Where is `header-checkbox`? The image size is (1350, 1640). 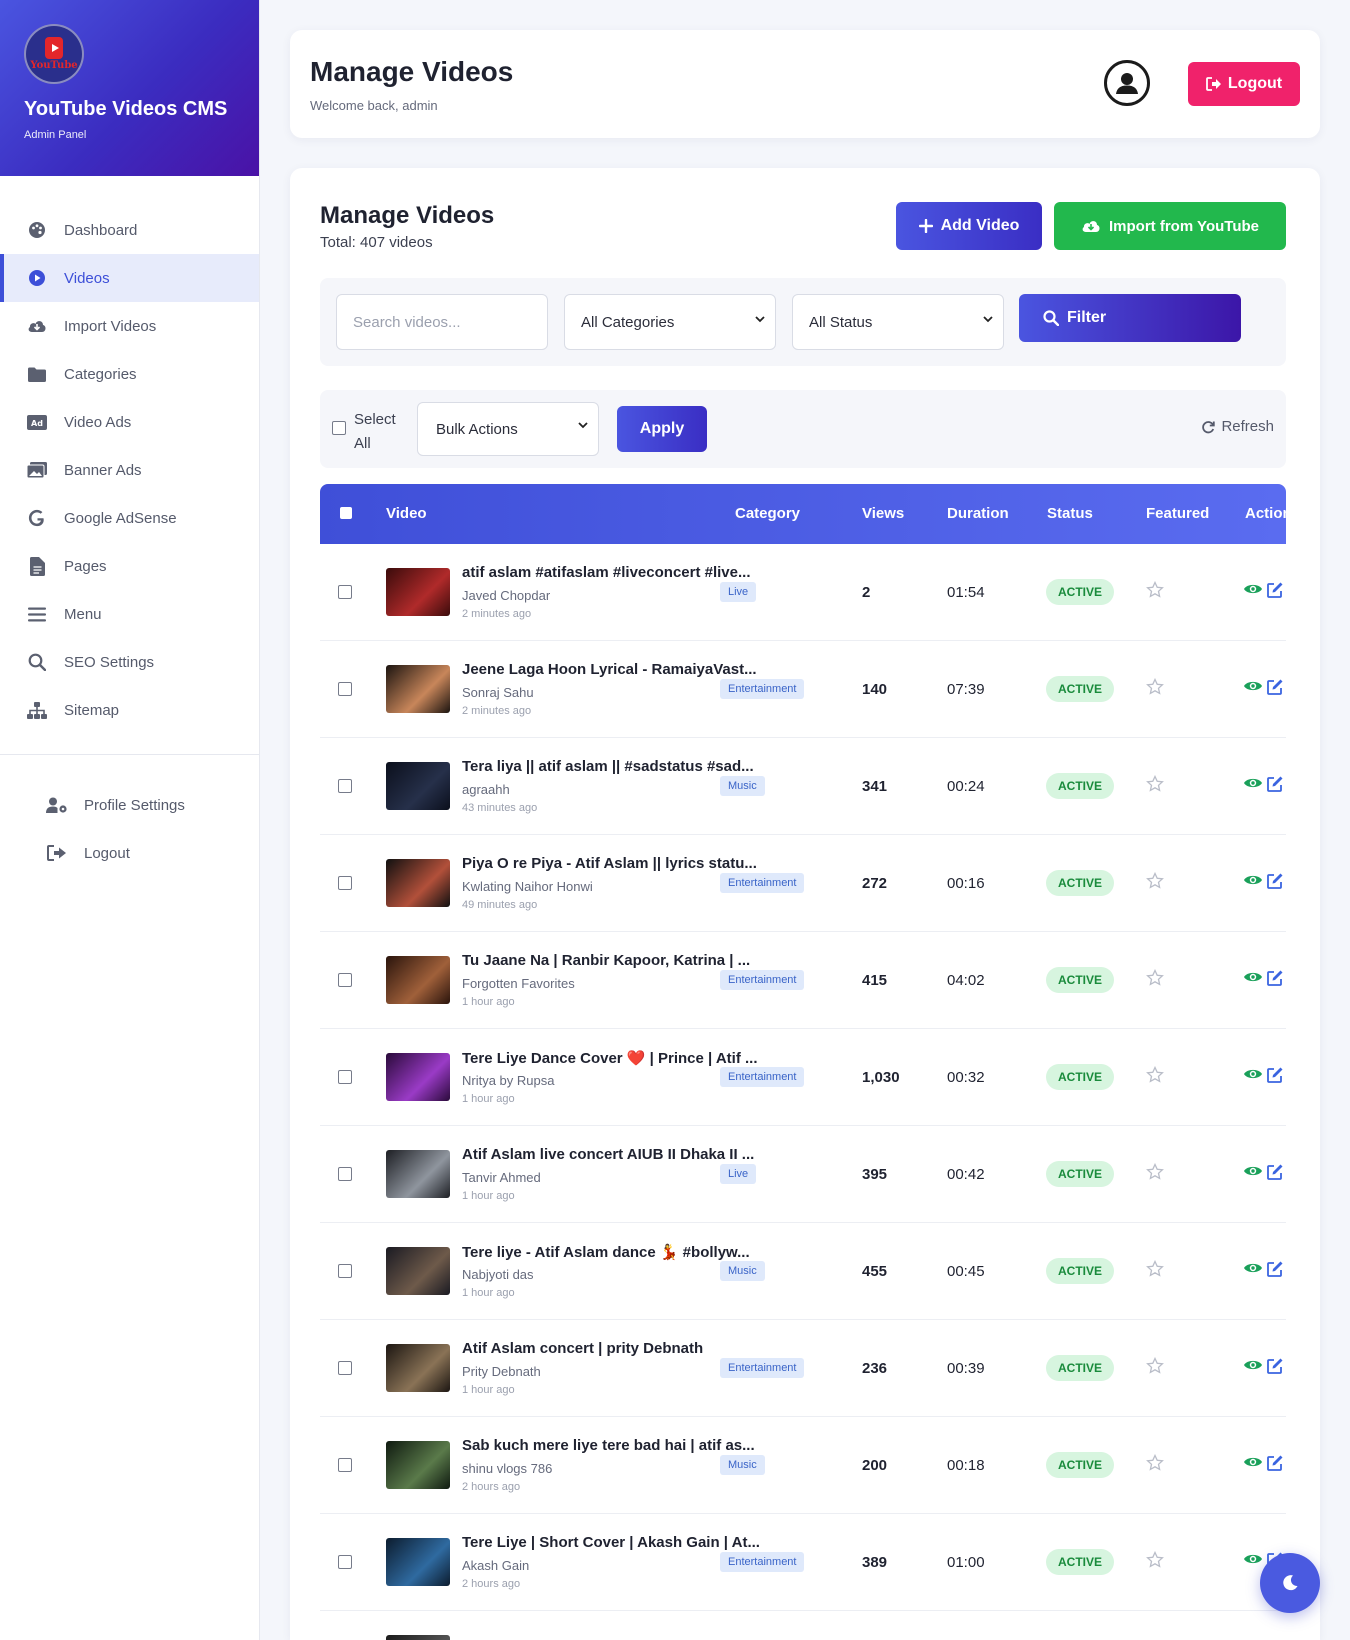 header-checkbox is located at coordinates (346, 513).